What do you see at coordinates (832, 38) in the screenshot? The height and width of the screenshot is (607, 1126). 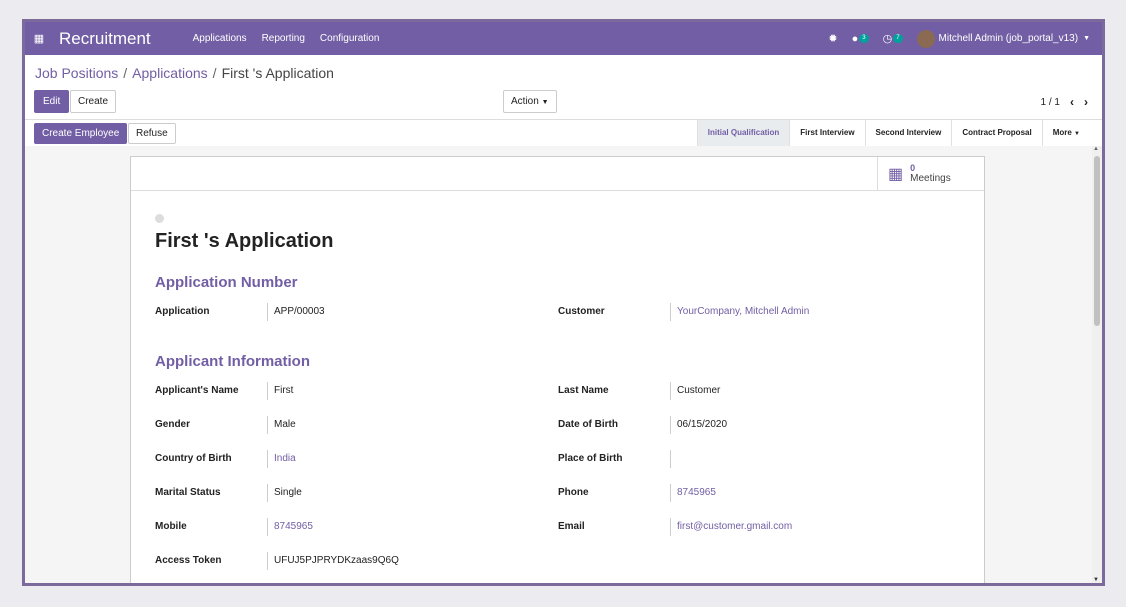 I see `bug-icon: ✹` at bounding box center [832, 38].